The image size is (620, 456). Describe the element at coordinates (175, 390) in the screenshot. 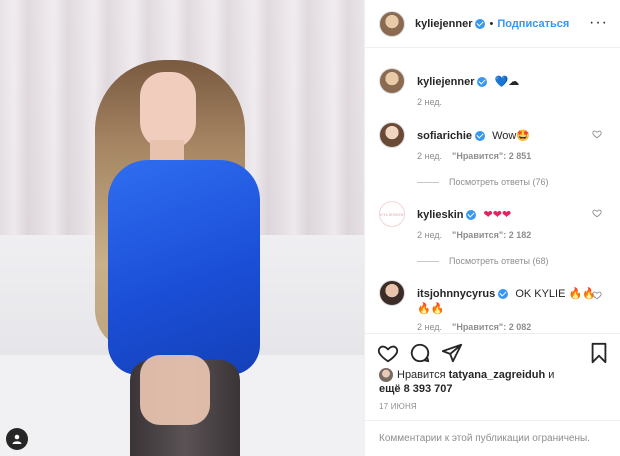

I see `photo-hands` at that location.